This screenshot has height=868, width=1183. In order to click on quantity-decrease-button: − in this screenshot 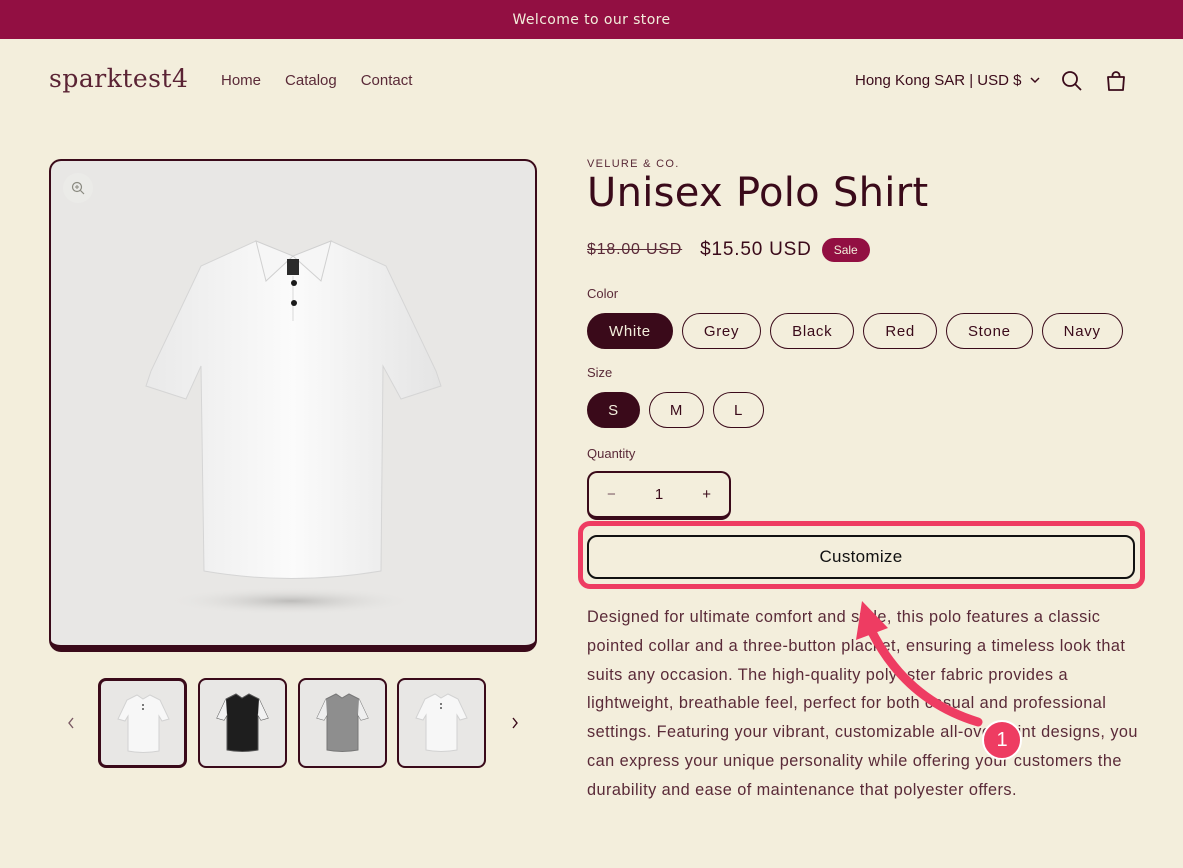, I will do `click(611, 494)`.